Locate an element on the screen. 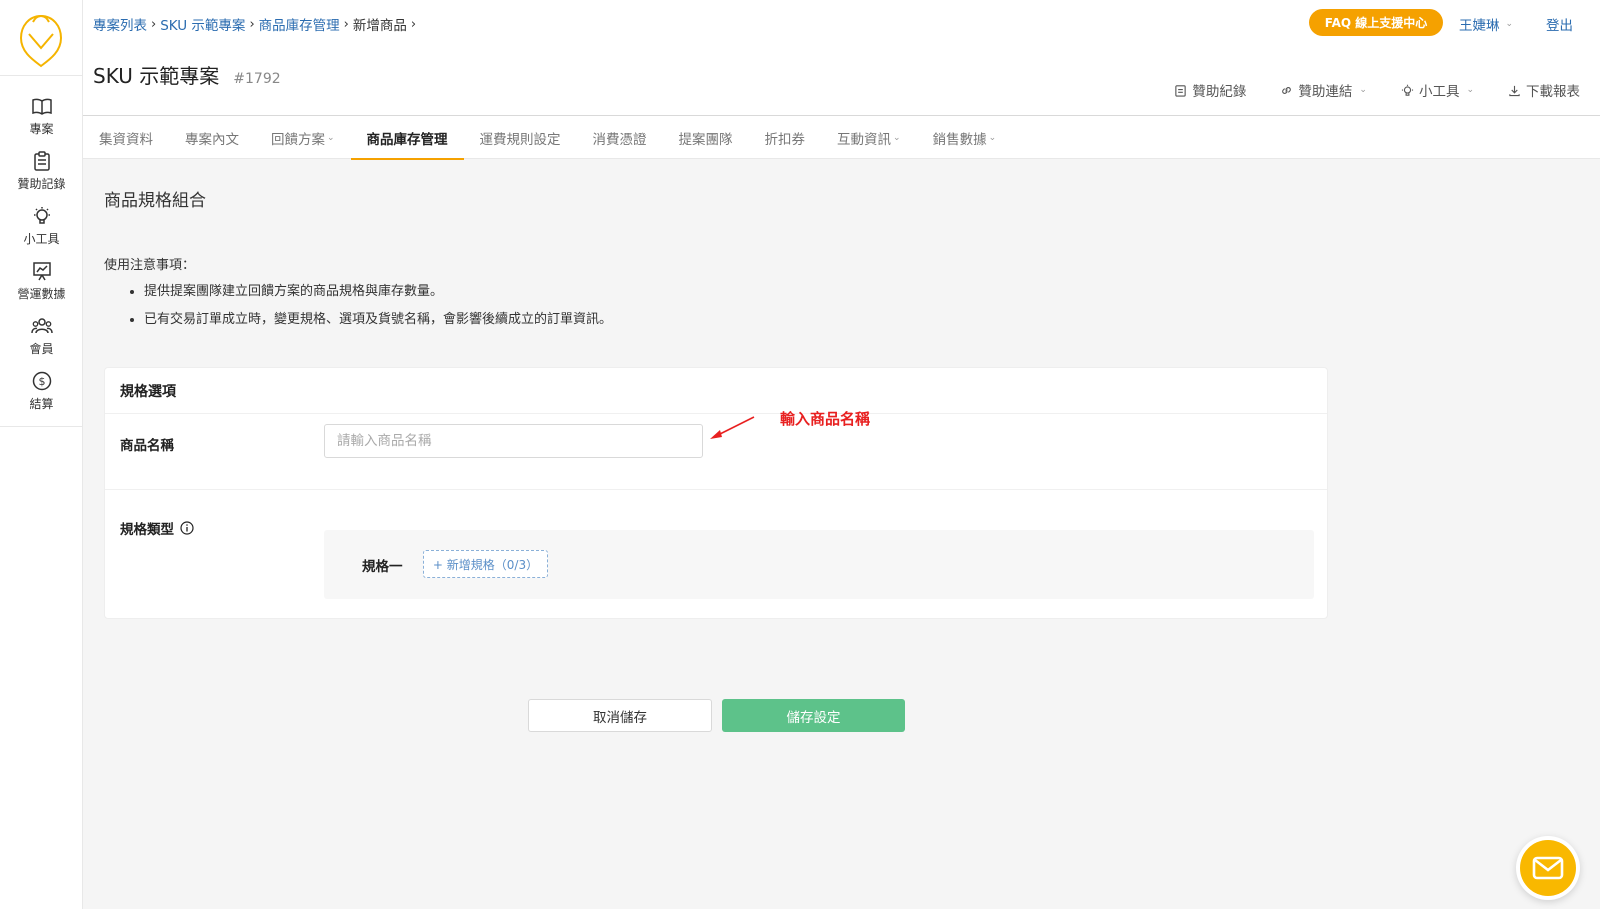 This screenshot has height=909, width=1600. tab-label: 折扣券 is located at coordinates (785, 139).